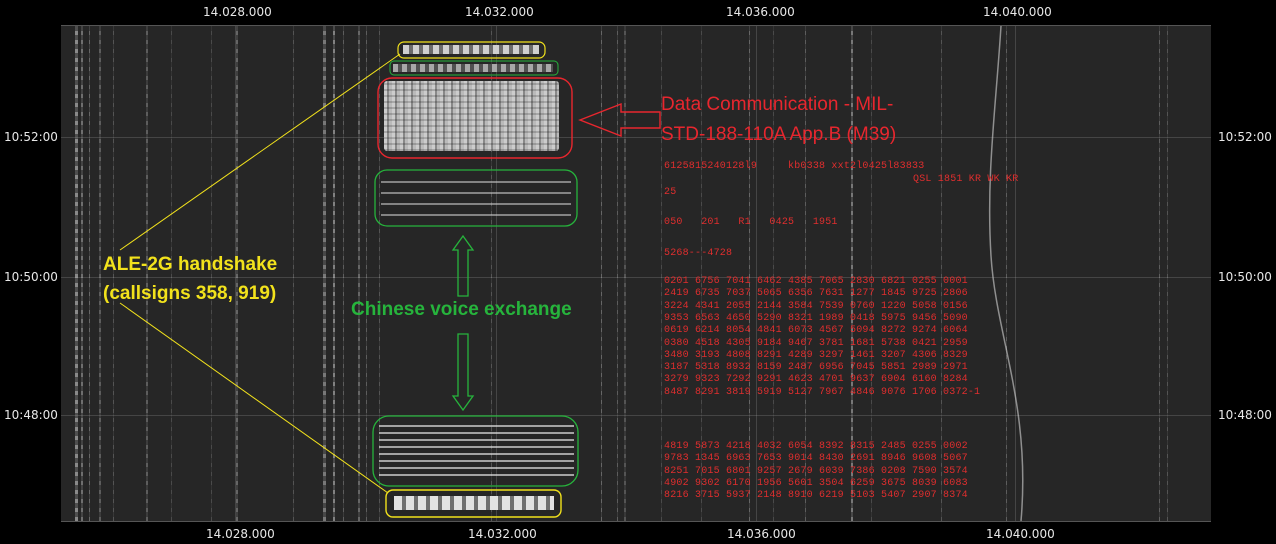 Image resolution: width=1276 pixels, height=544 pixels. Describe the element at coordinates (31, 137) in the screenshot. I see `left-time-tick: 10:52:00` at that location.